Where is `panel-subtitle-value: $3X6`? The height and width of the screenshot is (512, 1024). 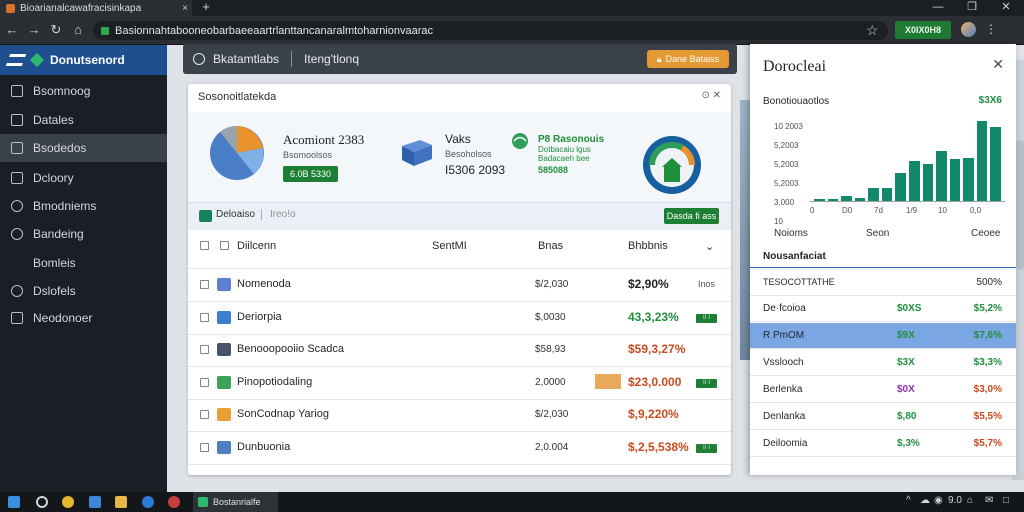
panel-subtitle-value: $3X6 is located at coordinates (990, 100).